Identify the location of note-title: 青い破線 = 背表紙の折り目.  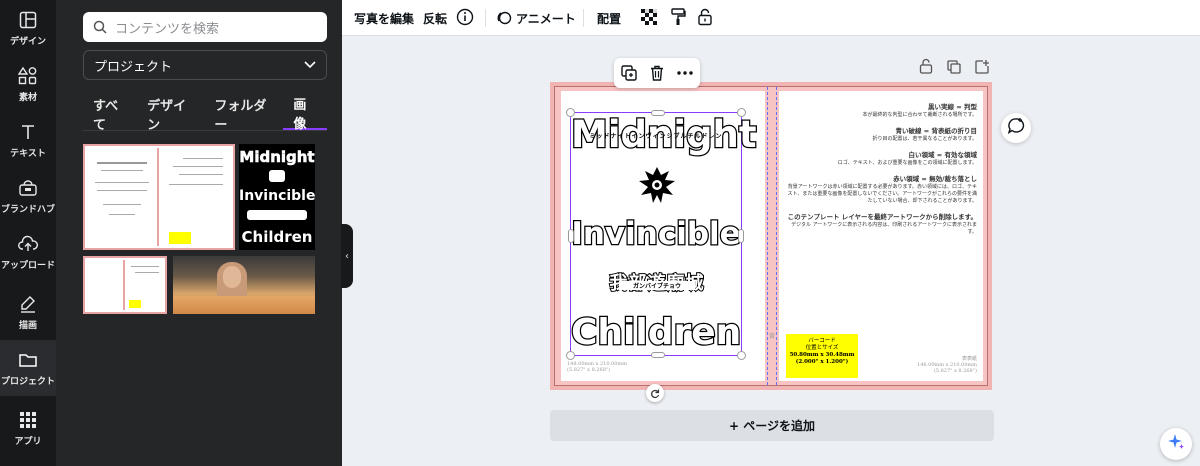
(936, 131).